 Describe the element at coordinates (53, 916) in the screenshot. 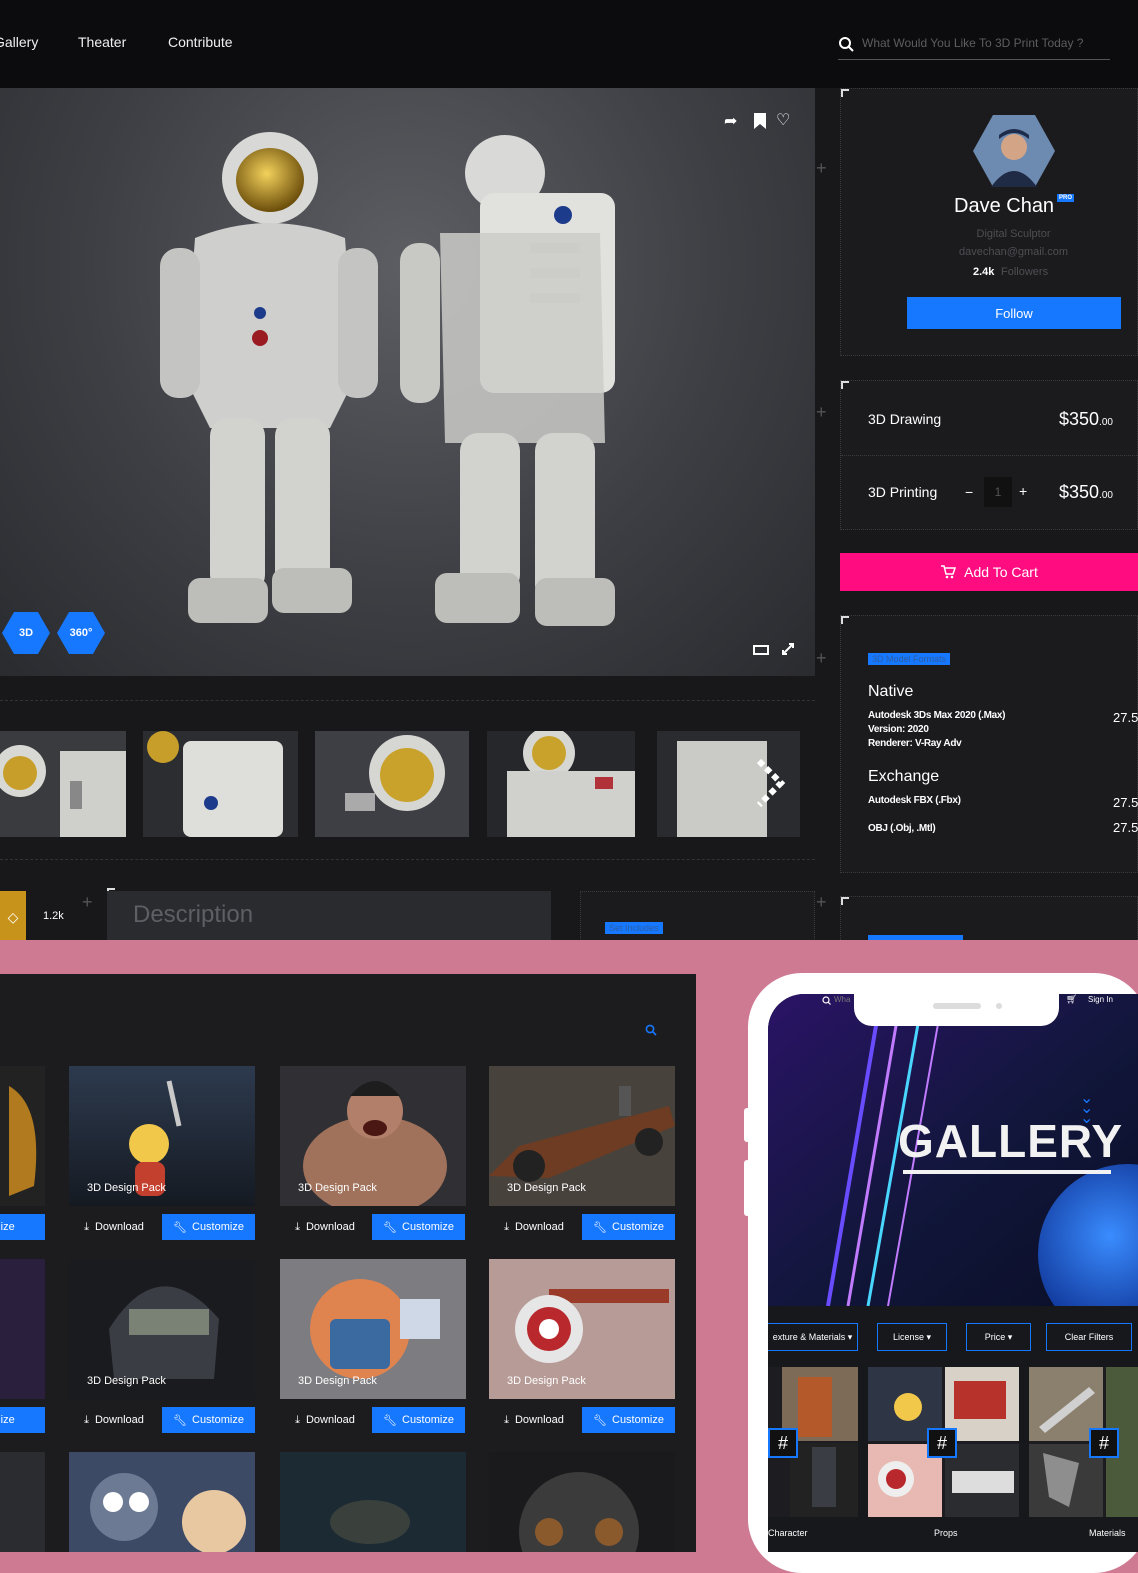

I see `views-count: 1.2k` at that location.